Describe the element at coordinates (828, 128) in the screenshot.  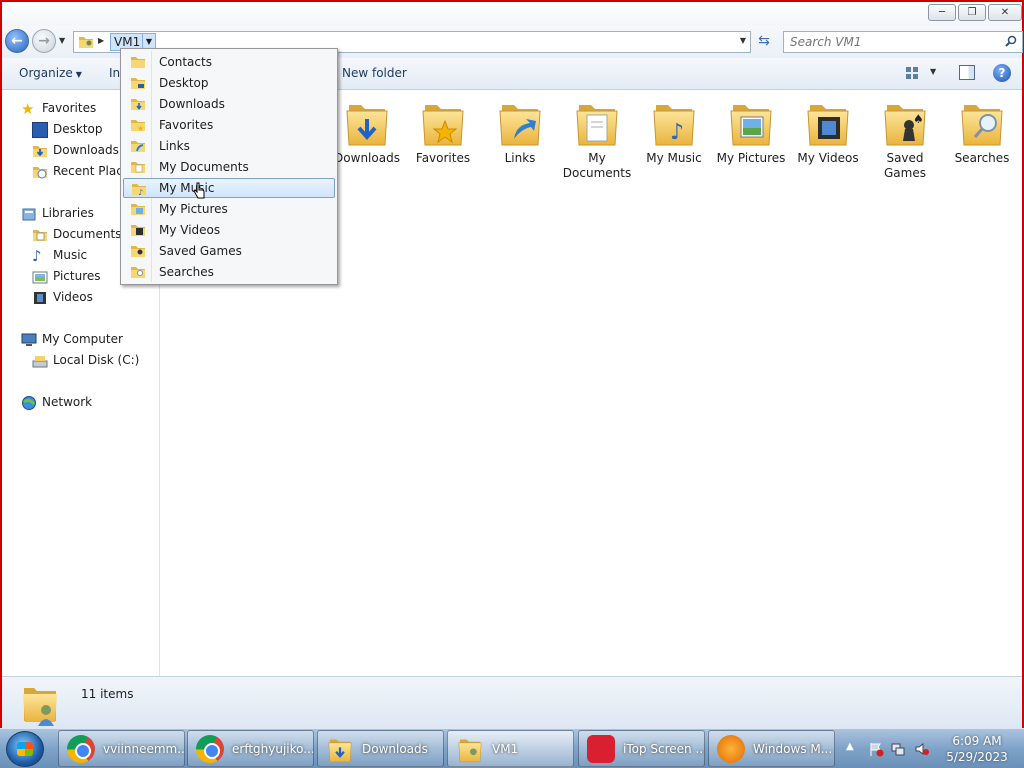
I see `folder-tile-my-videos: My Videos` at that location.